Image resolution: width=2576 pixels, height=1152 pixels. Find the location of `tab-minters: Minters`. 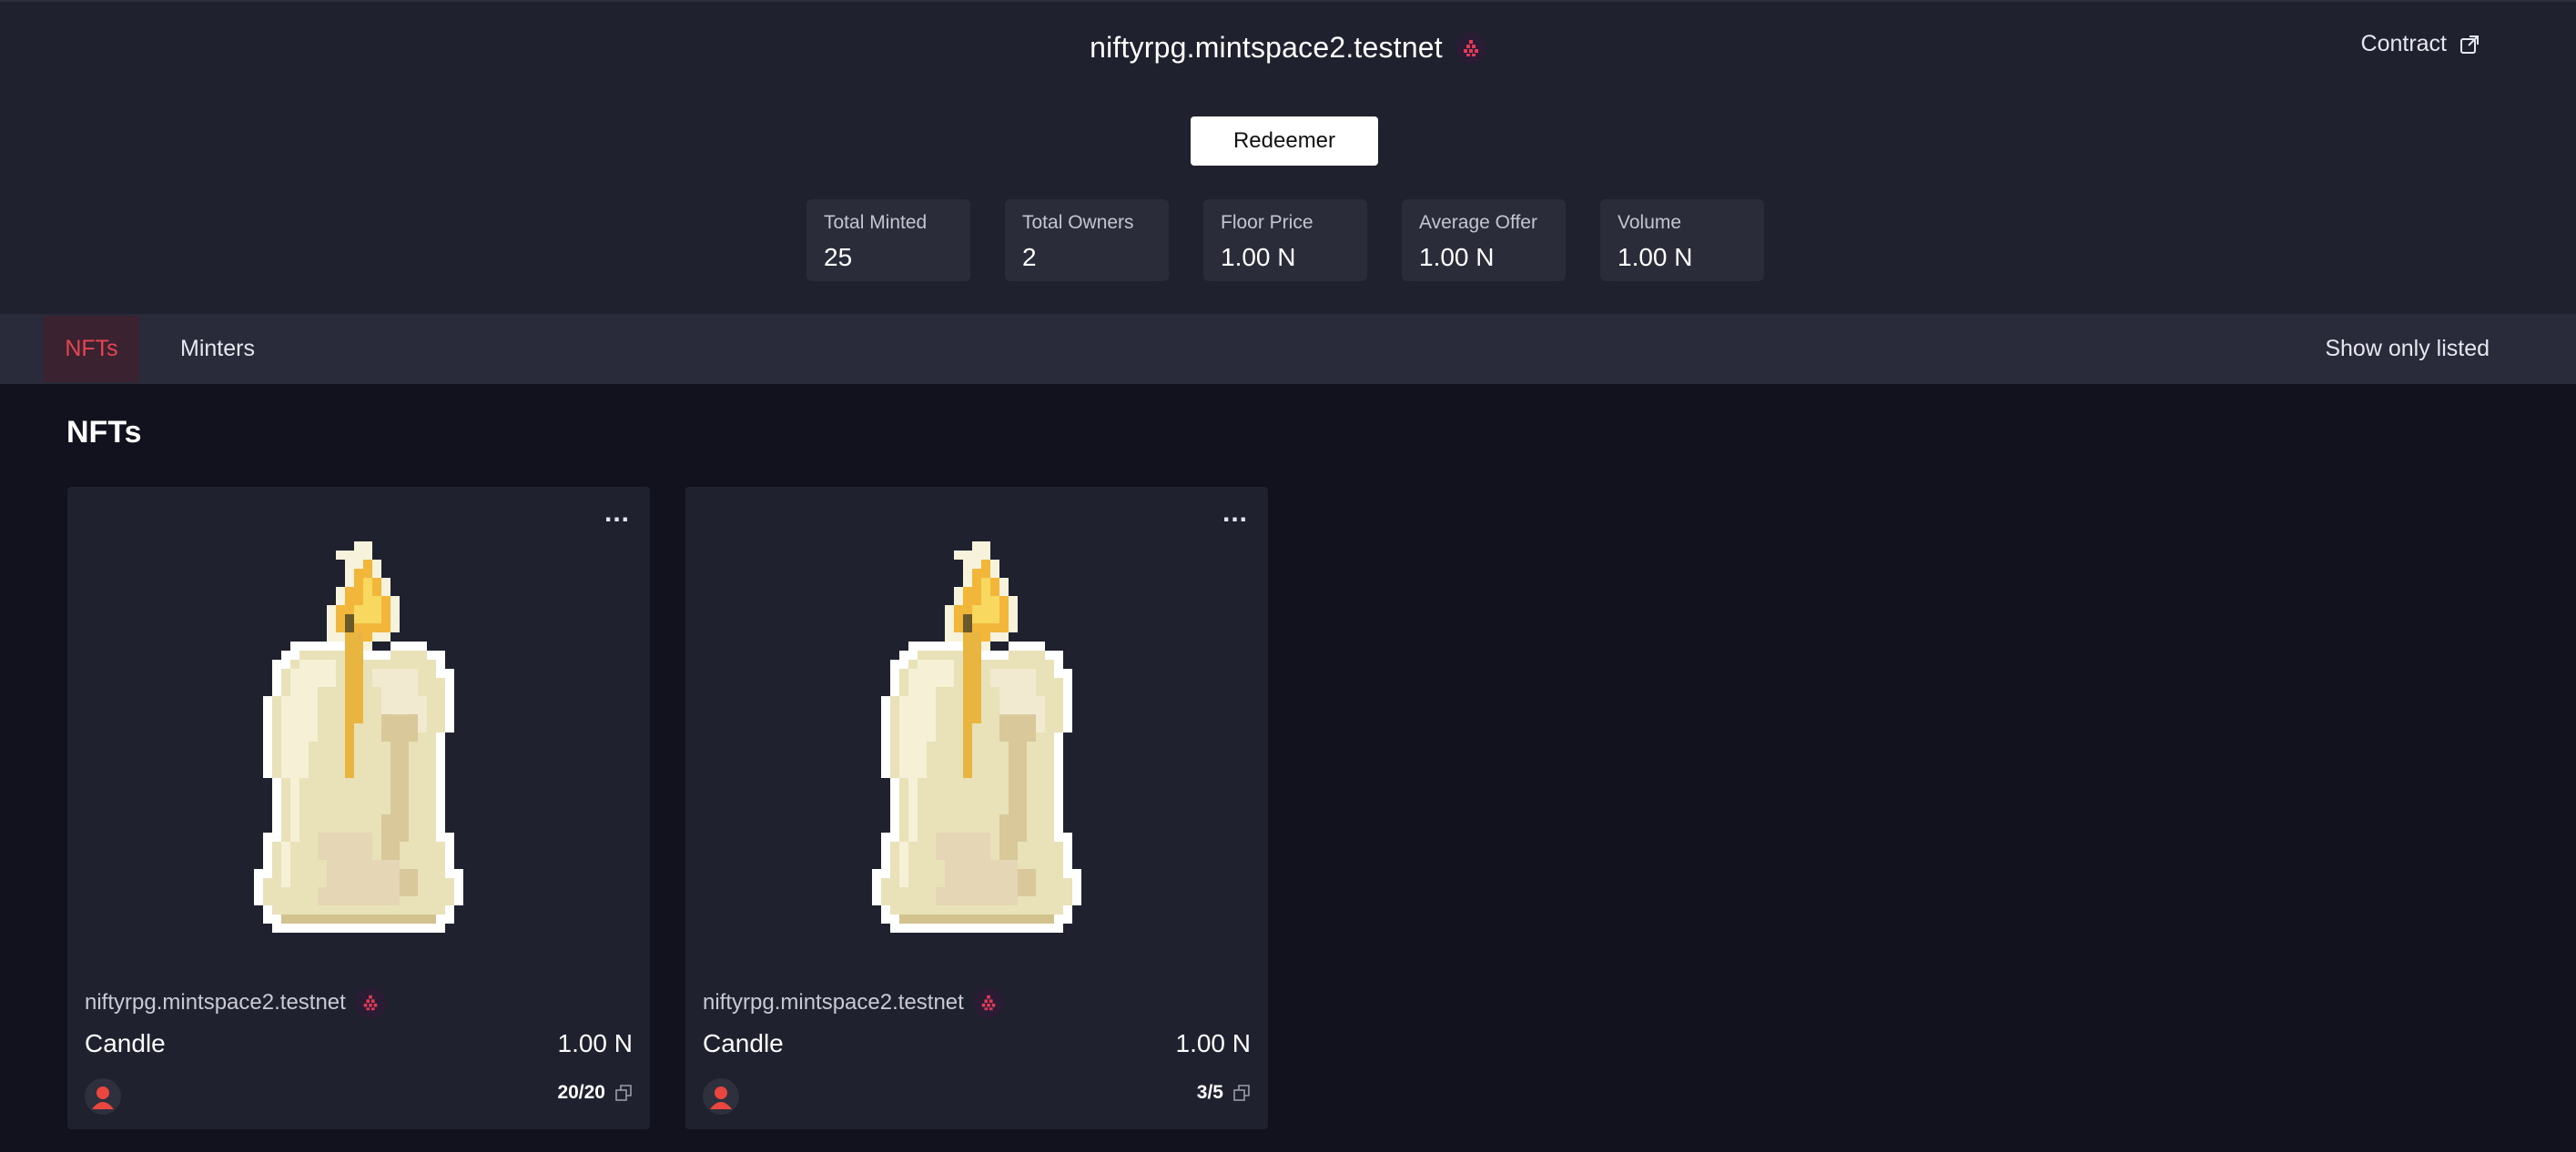

tab-minters: Minters is located at coordinates (217, 349).